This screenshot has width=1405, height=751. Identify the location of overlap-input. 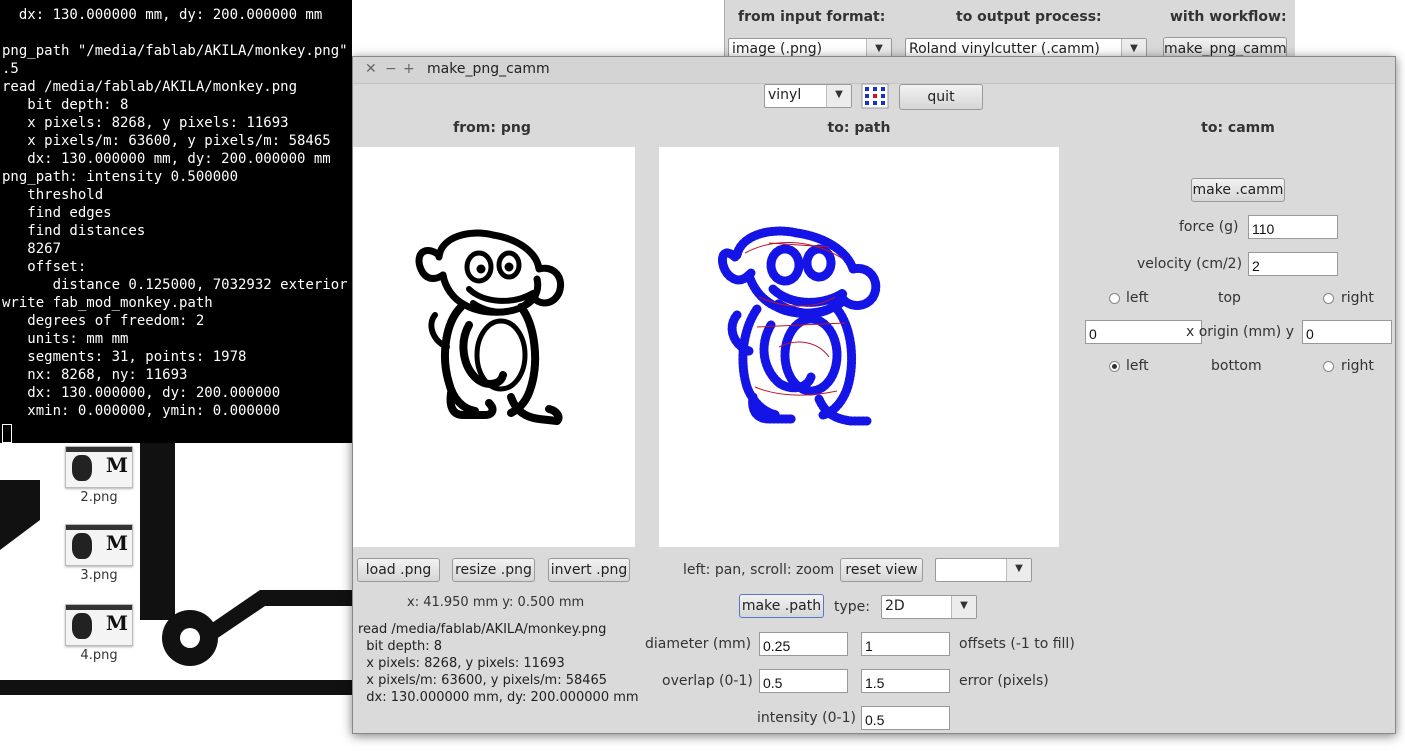
(803, 681).